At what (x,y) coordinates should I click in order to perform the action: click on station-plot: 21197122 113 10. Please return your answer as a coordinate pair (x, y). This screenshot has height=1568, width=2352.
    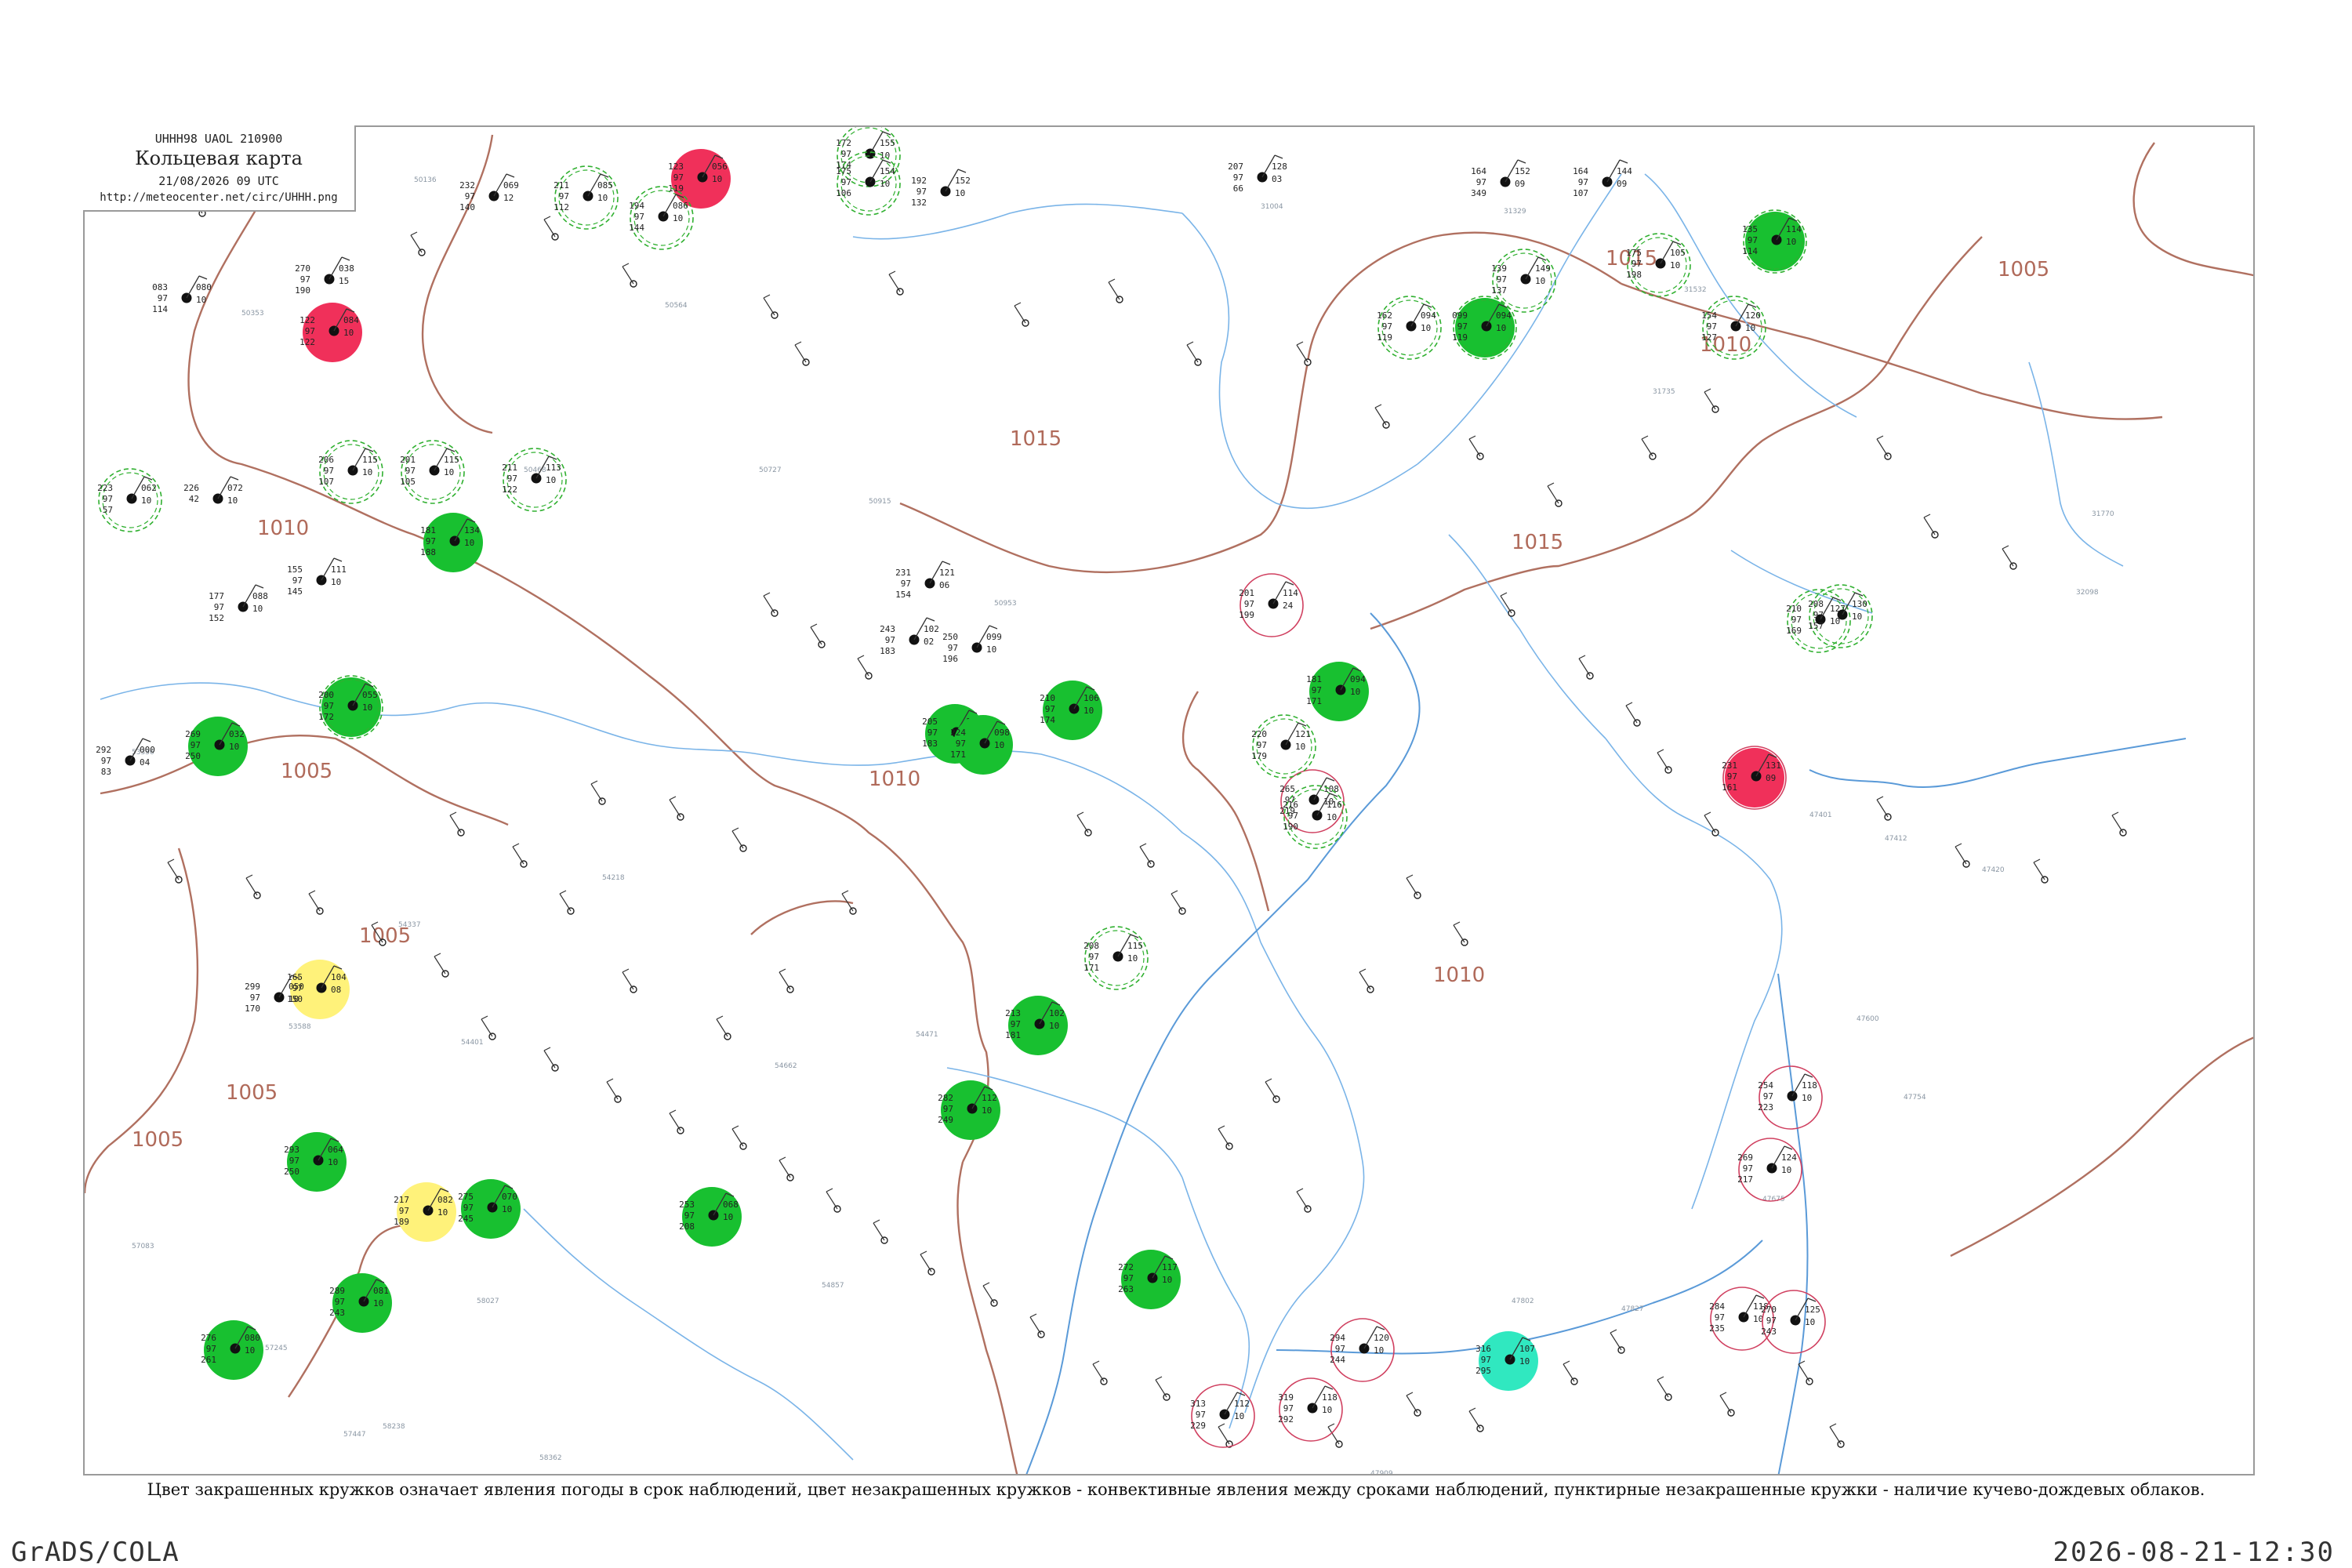
    Looking at the image, I should click on (534, 480).